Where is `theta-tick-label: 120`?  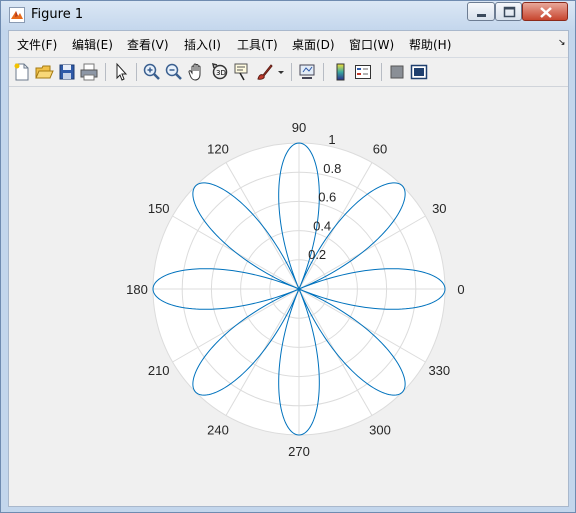
theta-tick-label: 120 is located at coordinates (218, 149).